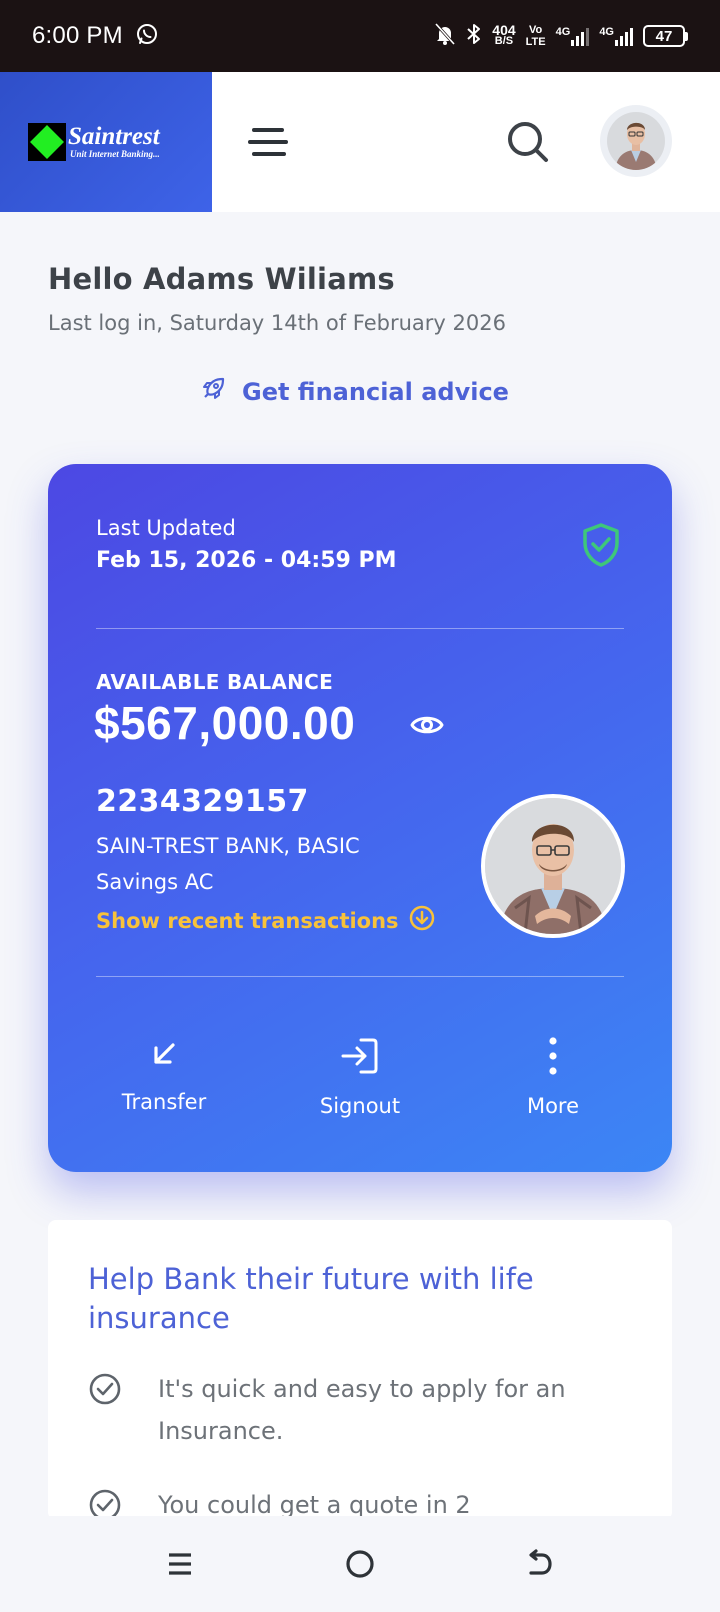  I want to click on system-nav-bar, so click(360, 1564).